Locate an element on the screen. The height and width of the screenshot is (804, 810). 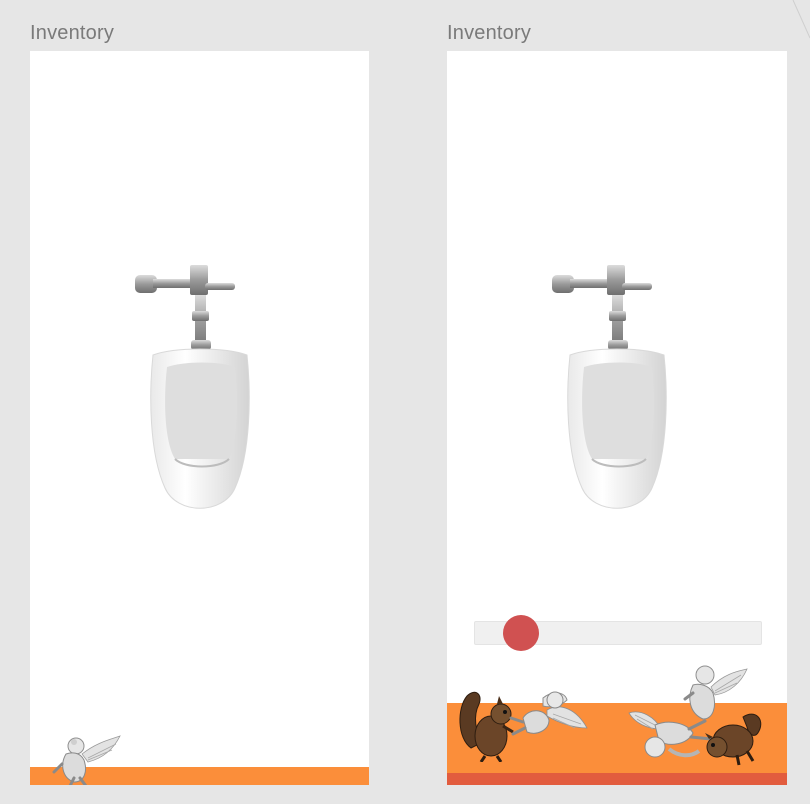
slider-thumb is located at coordinates (521, 633).